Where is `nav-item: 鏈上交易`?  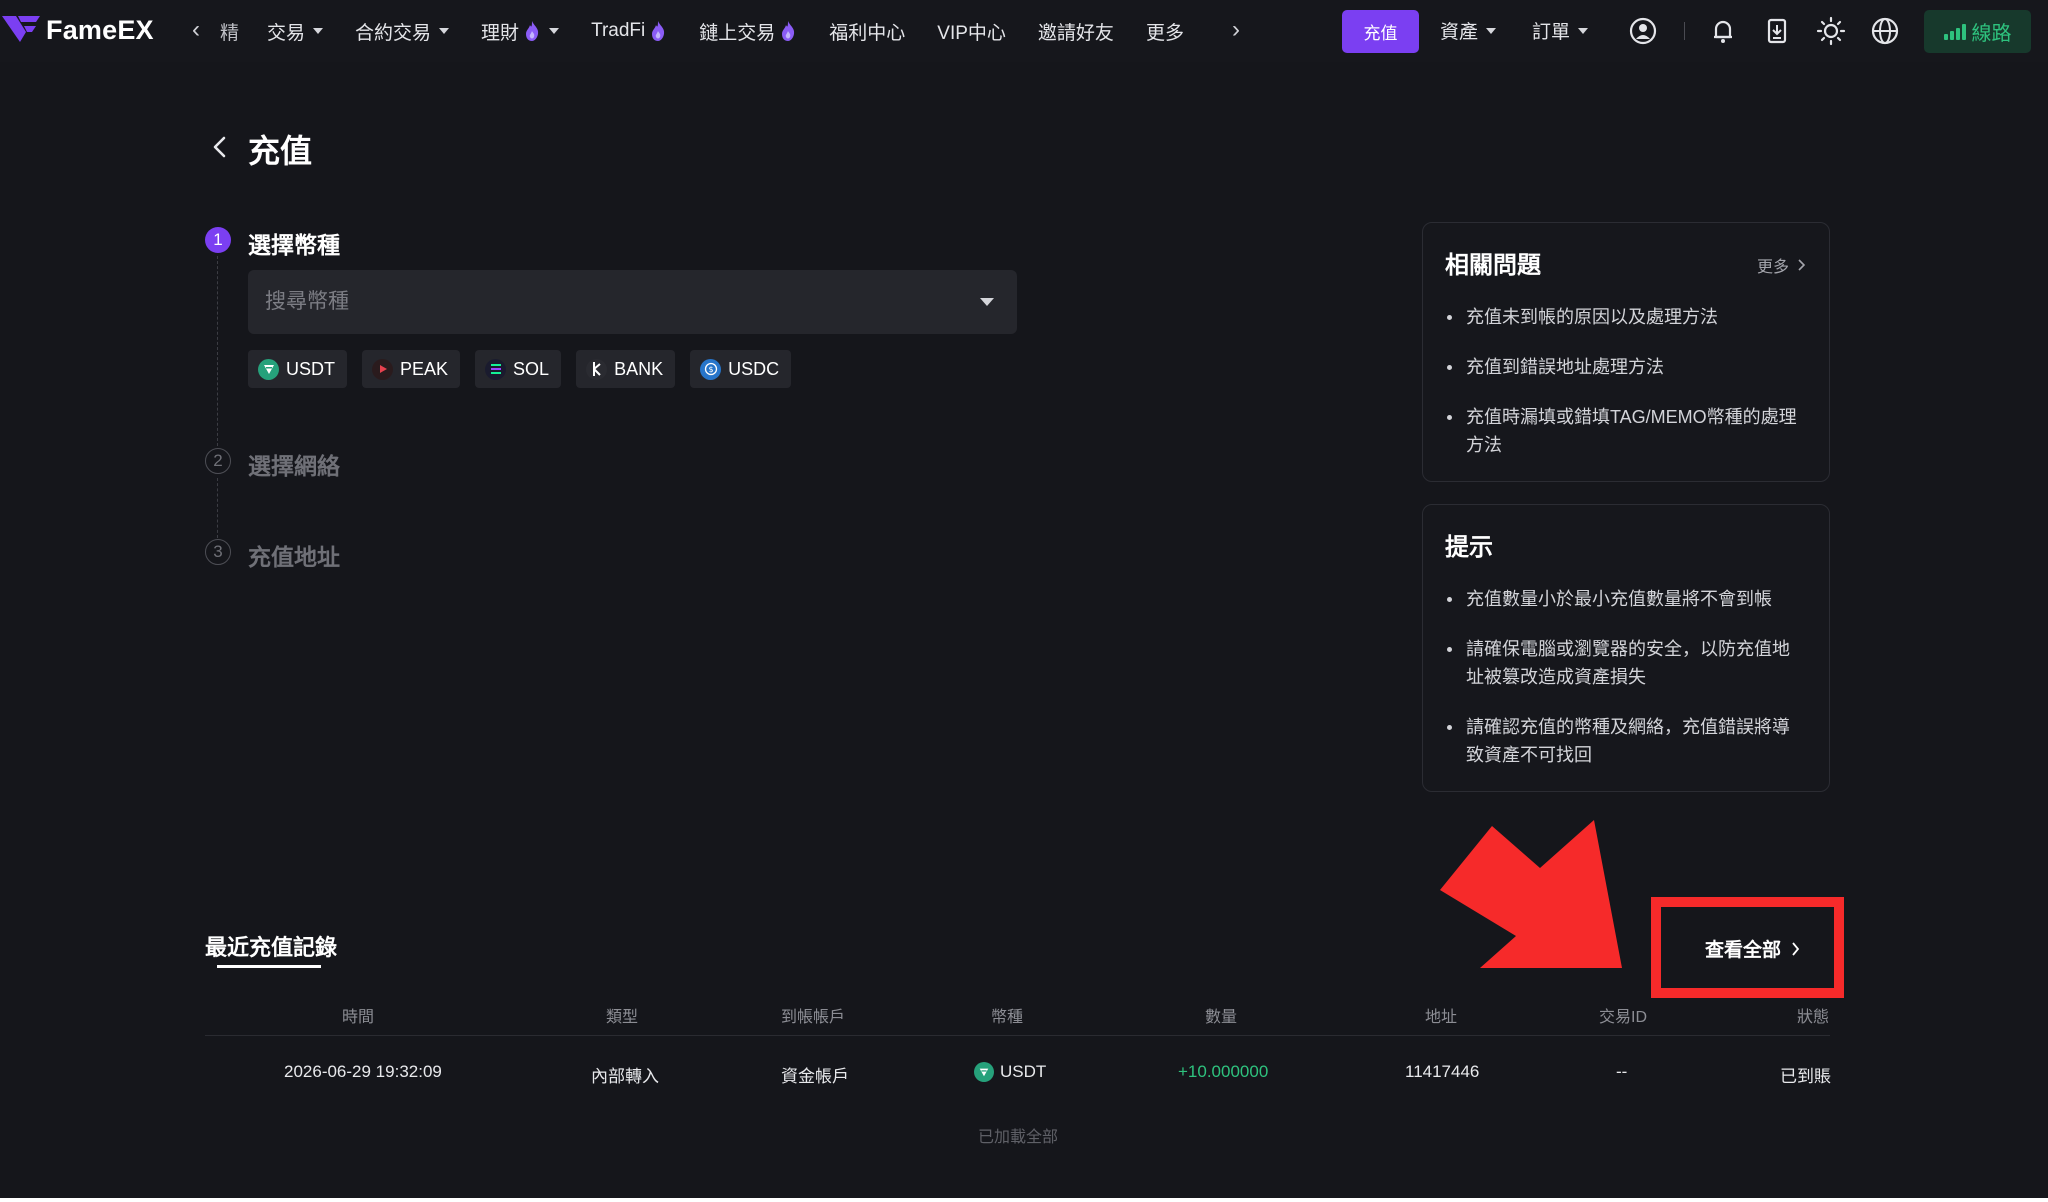
nav-item: 鏈上交易 is located at coordinates (748, 31).